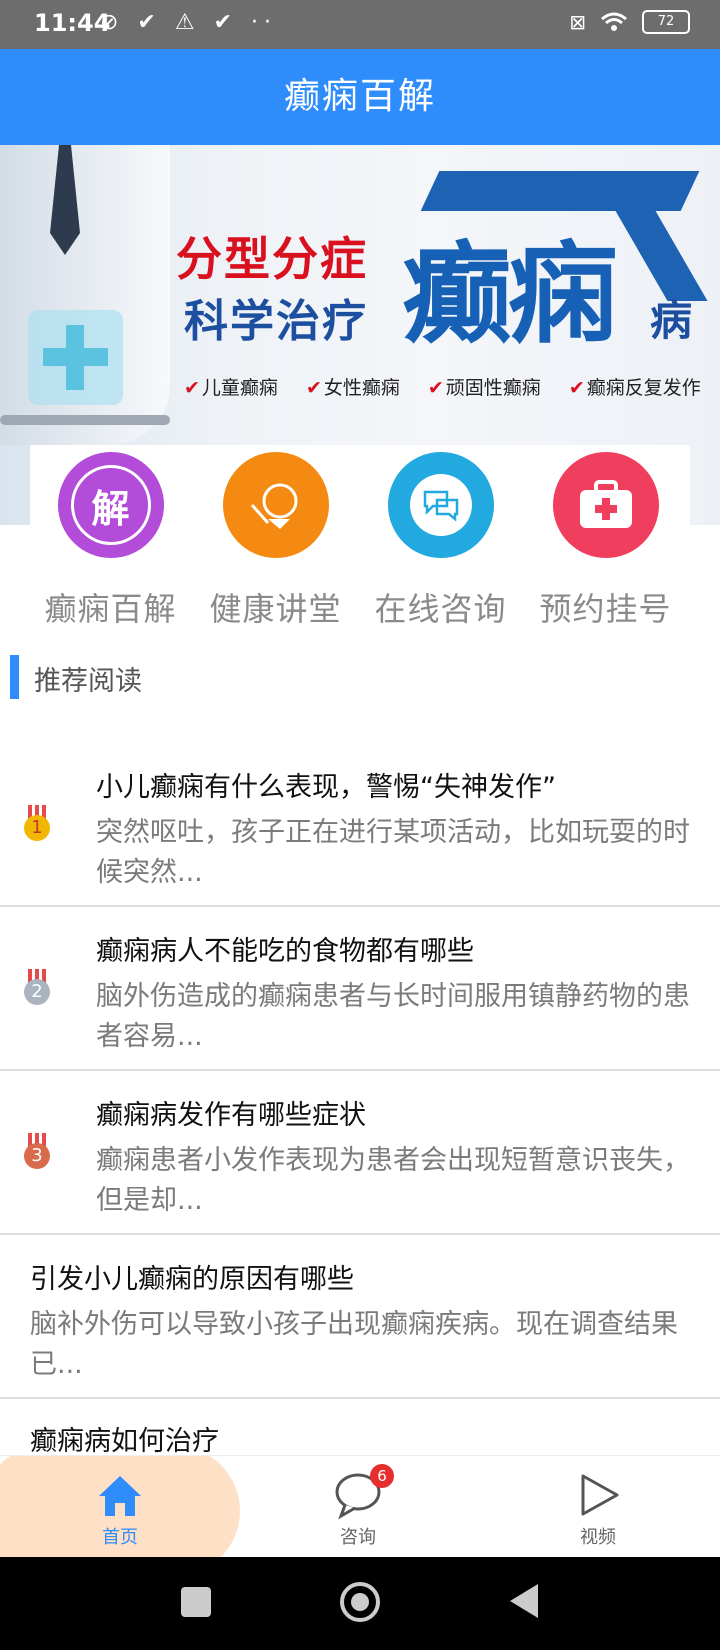 The width and height of the screenshot is (720, 1650). What do you see at coordinates (598, 1537) in the screenshot?
I see `tab-label: 视频` at bounding box center [598, 1537].